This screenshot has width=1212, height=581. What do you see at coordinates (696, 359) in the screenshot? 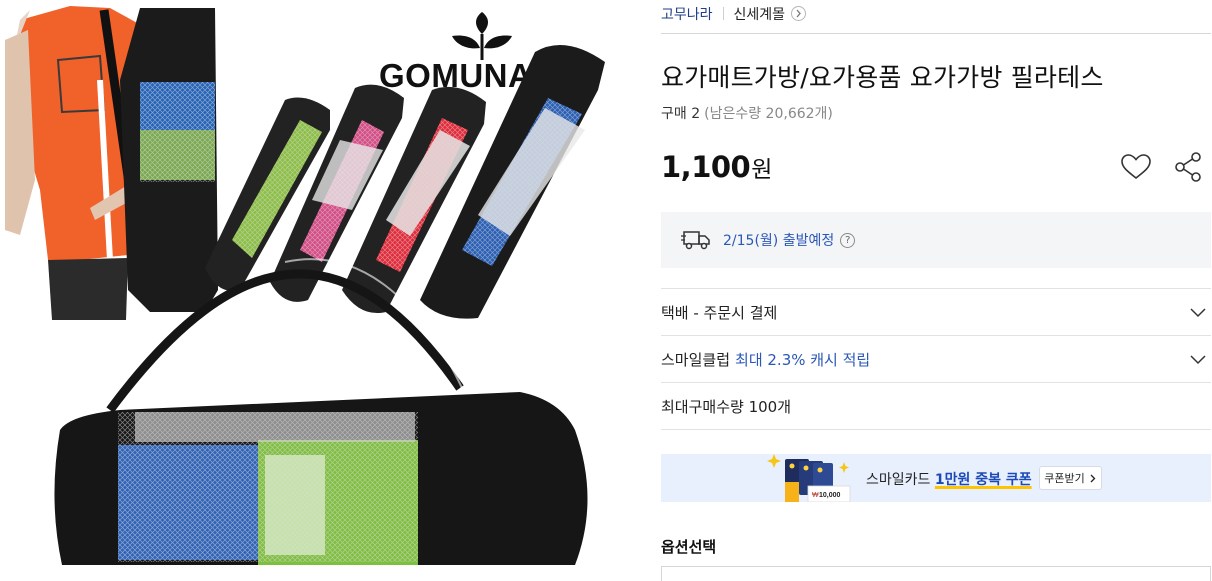
I see `smile-club-label: 스마일클럽` at bounding box center [696, 359].